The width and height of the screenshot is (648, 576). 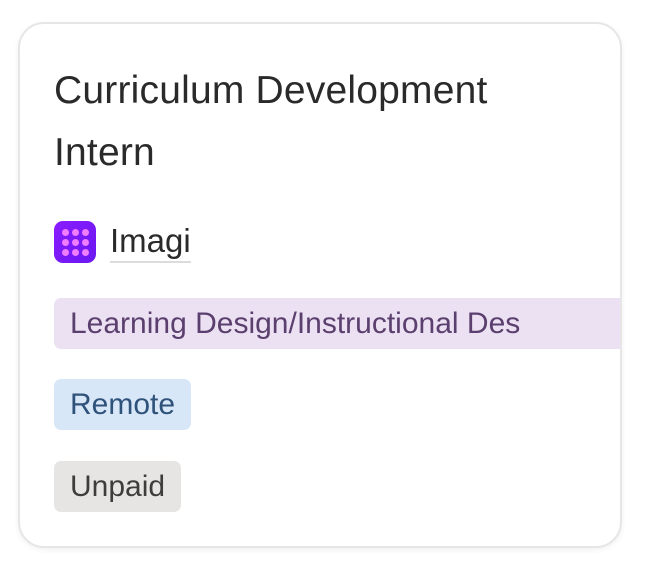 I want to click on category-tag: Learning Design/Instructional Des, so click(x=337, y=323).